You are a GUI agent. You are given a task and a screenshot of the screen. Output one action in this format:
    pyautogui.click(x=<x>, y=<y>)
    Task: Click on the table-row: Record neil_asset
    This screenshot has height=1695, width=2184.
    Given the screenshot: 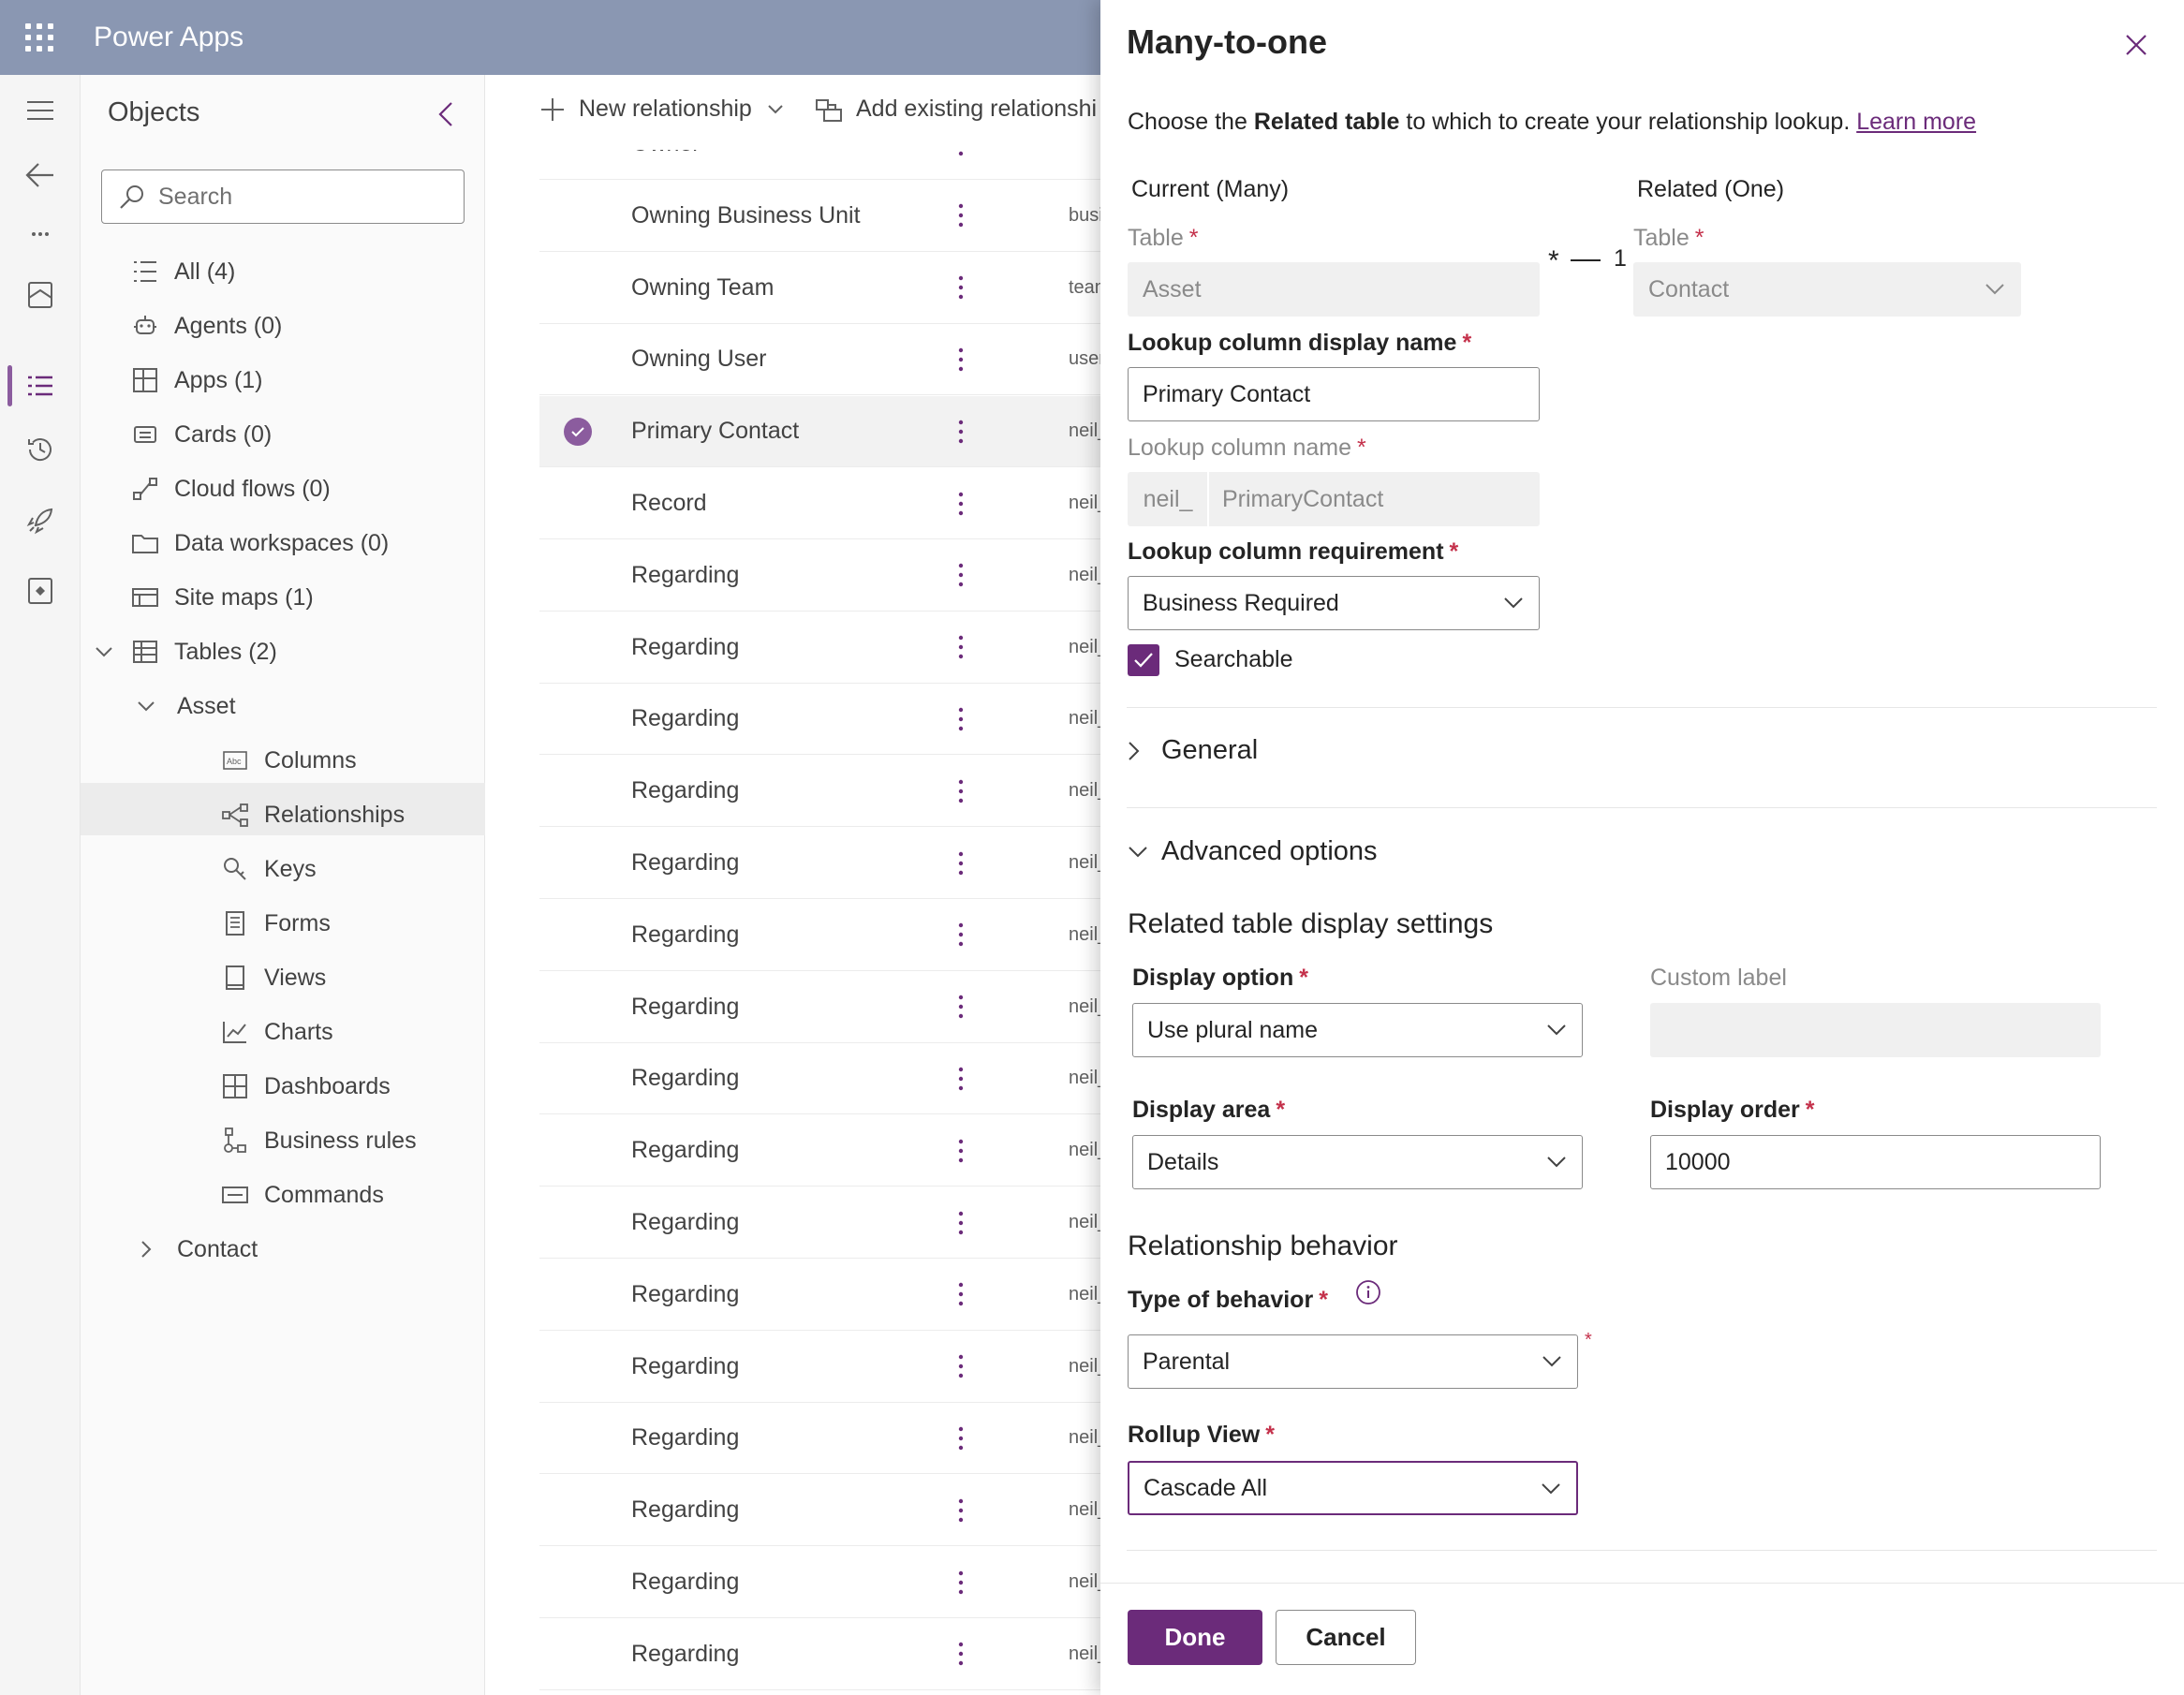 What is the action you would take?
    pyautogui.click(x=819, y=503)
    